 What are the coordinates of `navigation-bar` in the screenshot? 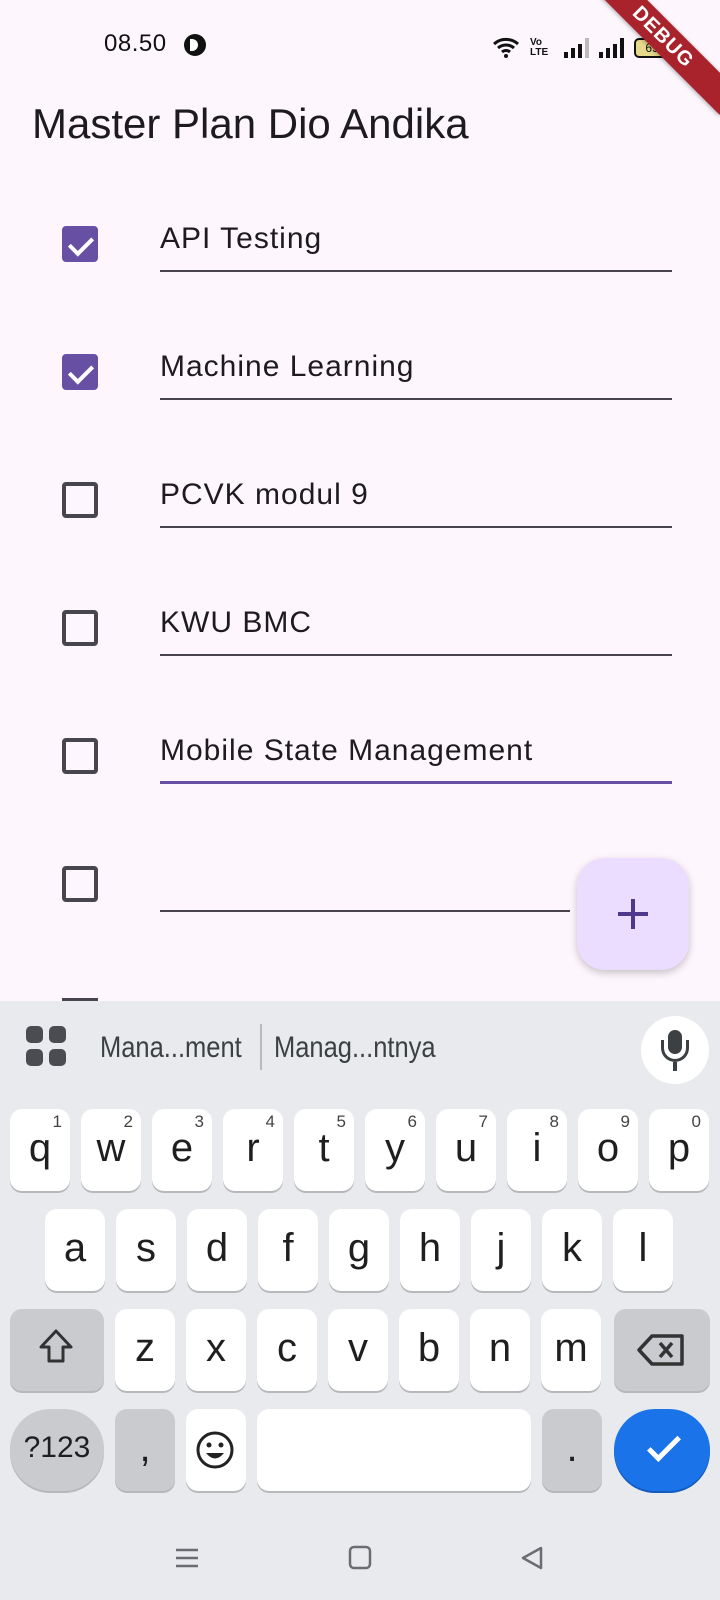 It's located at (360, 1560).